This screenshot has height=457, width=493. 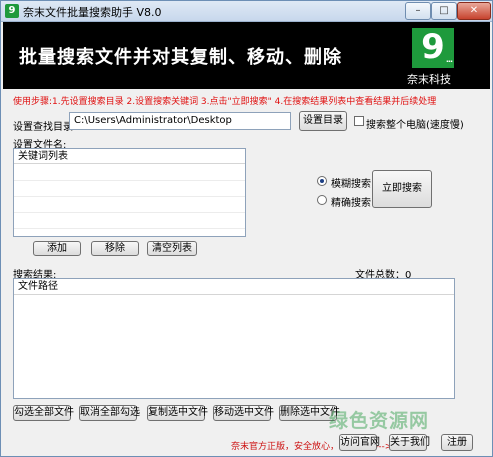 I want to click on deselect-all-button: 取消全部勾选, so click(x=109, y=413).